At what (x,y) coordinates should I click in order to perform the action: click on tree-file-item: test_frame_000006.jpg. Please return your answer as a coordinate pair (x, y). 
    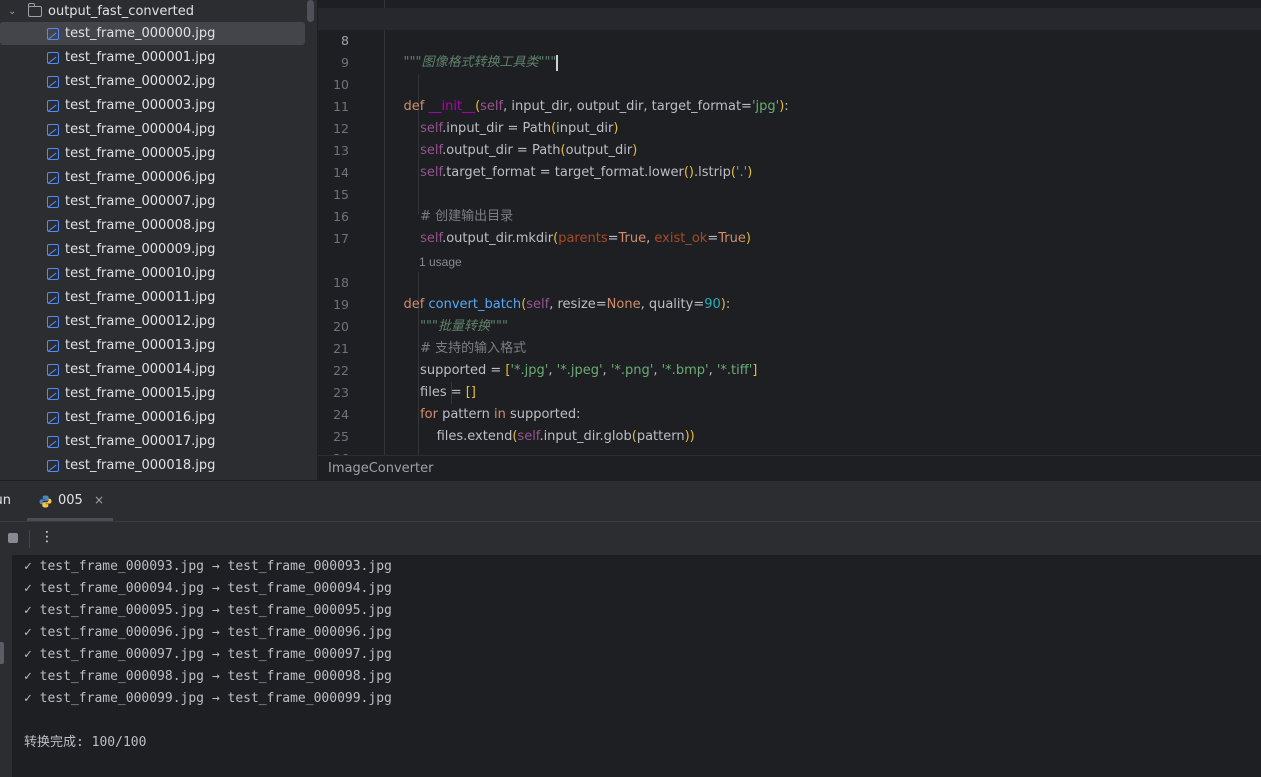
    Looking at the image, I should click on (152, 177).